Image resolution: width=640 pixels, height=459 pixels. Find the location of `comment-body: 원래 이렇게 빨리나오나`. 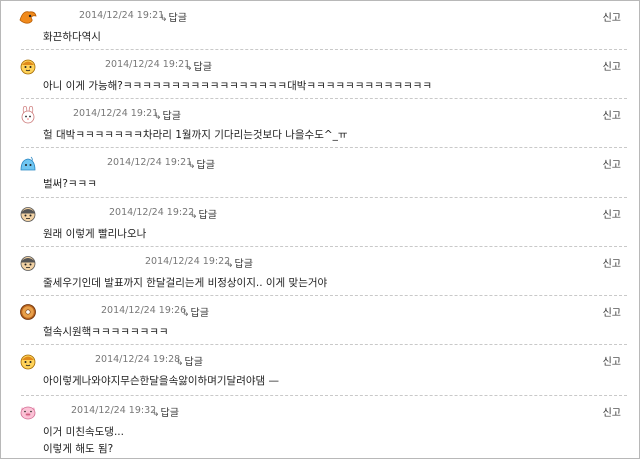

comment-body: 원래 이렇게 빨리나오나 is located at coordinates (94, 234).